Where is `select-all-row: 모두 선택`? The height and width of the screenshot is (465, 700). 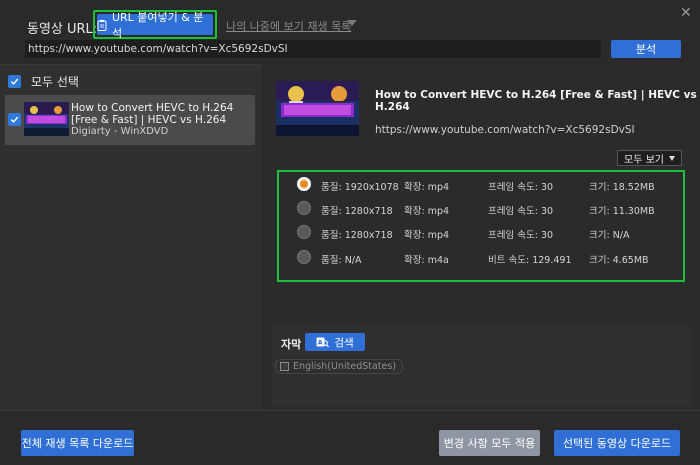
select-all-row: 모두 선택 is located at coordinates (43, 81).